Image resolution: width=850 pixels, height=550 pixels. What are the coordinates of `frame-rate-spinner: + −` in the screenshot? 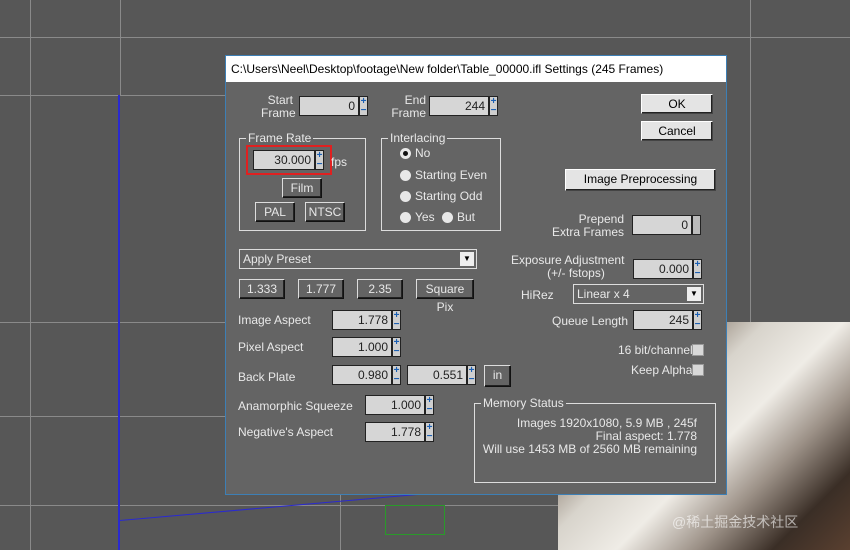 It's located at (319, 160).